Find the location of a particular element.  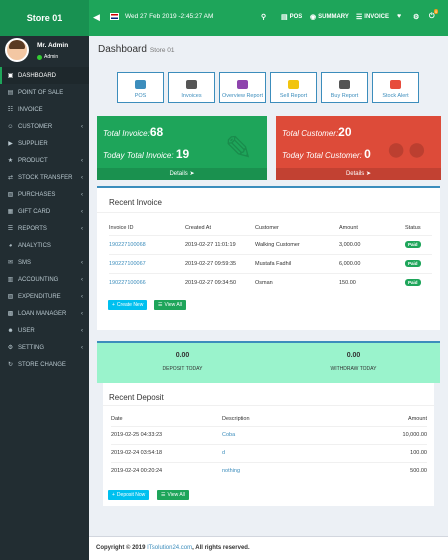

power-icon: ⏻ is located at coordinates (432, 16).